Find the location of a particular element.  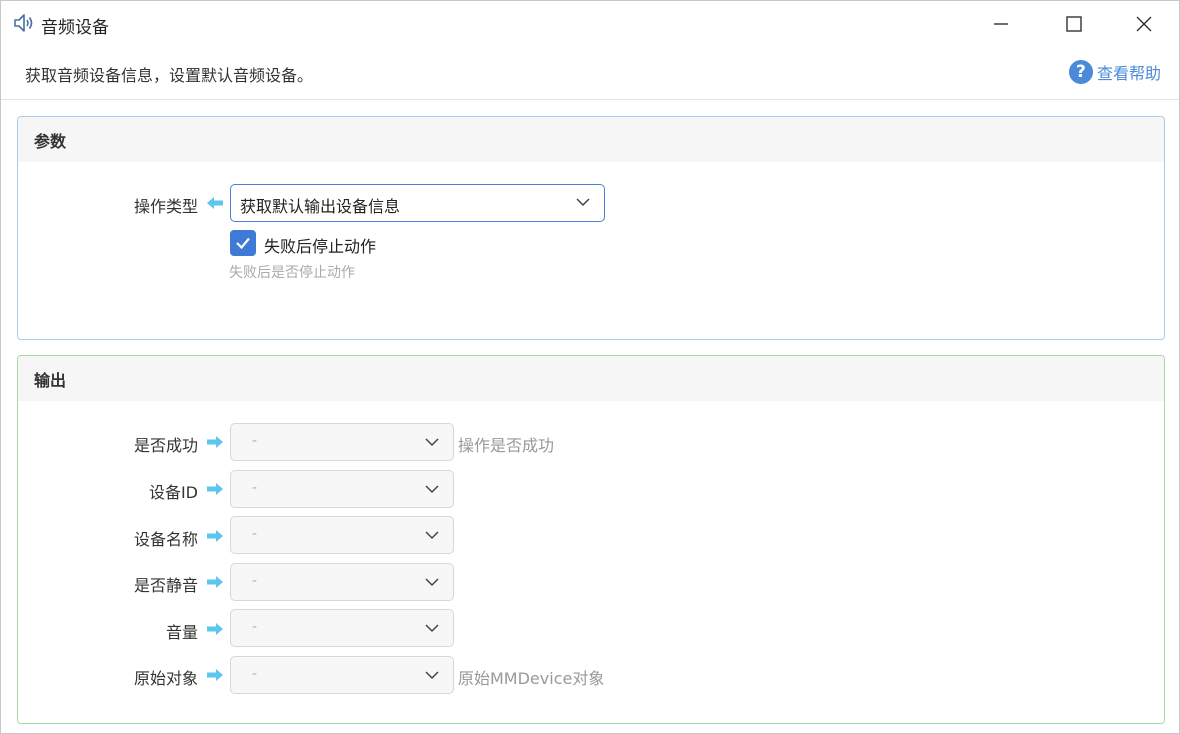

output-hint-raw-object: 原始MMDevice对象 is located at coordinates (531, 678).